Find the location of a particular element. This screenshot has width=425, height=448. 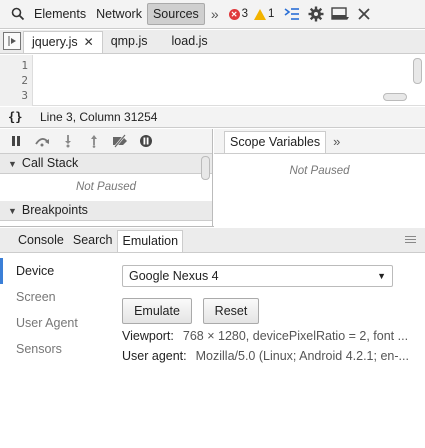

sidebar-item-sensors: Sensors is located at coordinates (52, 349).